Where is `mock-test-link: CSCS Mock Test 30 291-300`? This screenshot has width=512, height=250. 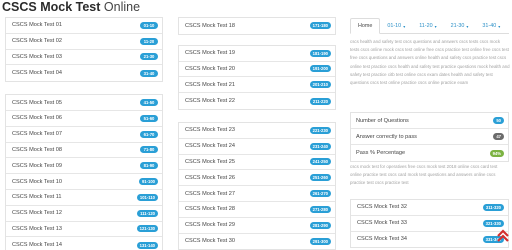 mock-test-link: CSCS Mock Test 30 291-300 is located at coordinates (257, 242).